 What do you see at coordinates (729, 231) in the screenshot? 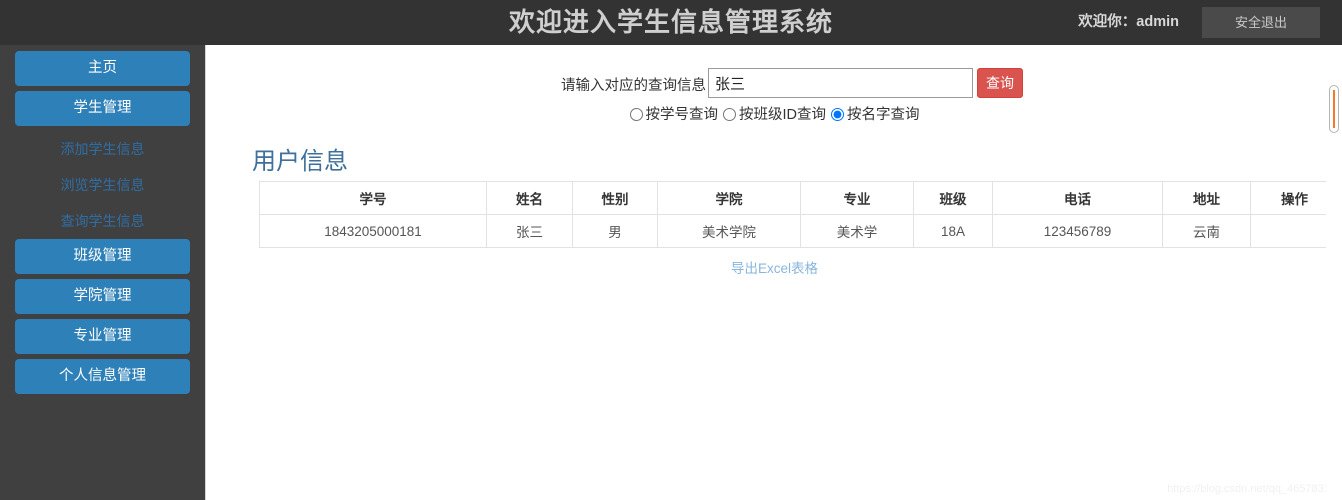
I see `cell-college: 美术学院` at bounding box center [729, 231].